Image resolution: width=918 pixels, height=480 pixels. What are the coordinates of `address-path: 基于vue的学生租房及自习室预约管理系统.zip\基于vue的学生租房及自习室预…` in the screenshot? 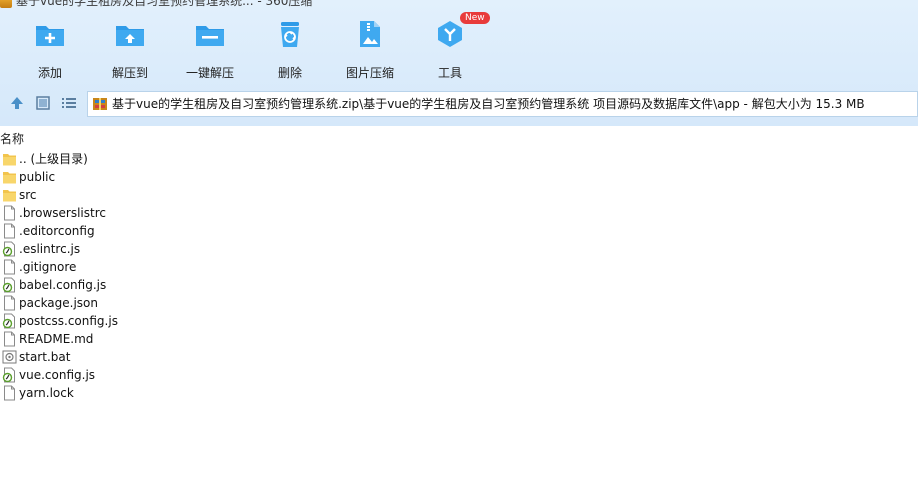 It's located at (488, 104).